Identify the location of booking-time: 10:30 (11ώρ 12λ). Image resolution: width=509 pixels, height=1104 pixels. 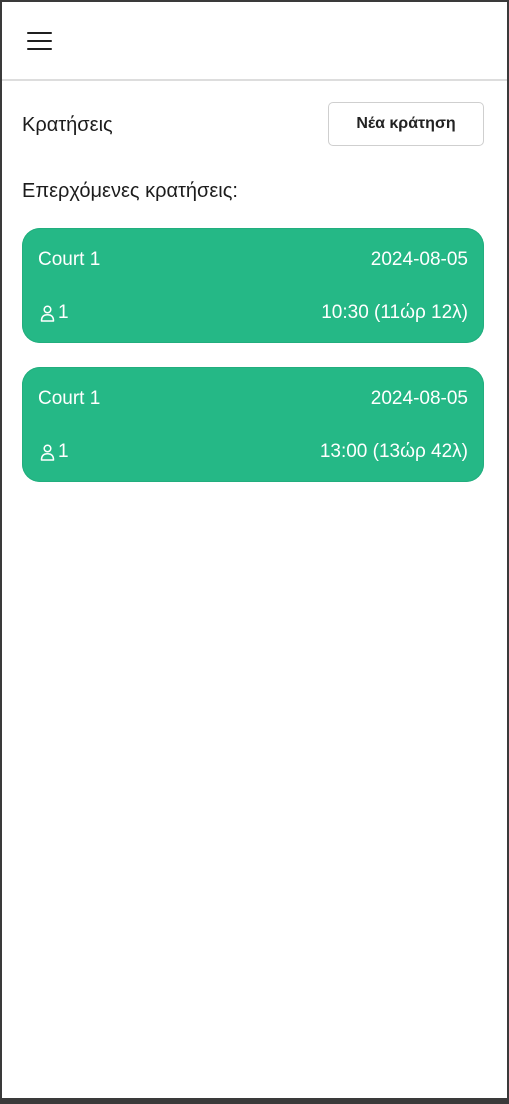
(394, 312).